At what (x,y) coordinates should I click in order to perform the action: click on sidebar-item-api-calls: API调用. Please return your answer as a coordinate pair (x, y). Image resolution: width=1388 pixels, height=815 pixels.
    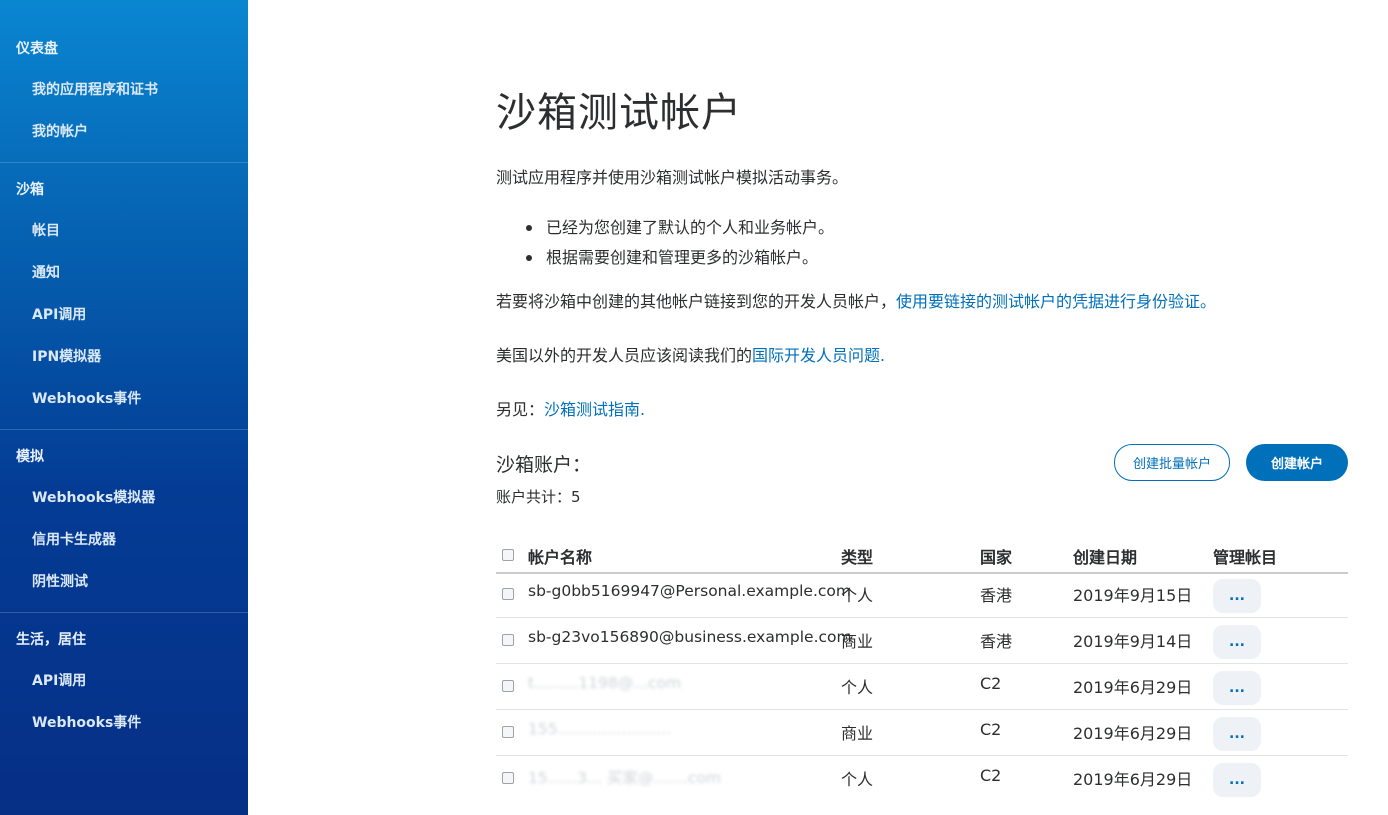
    Looking at the image, I should click on (59, 314).